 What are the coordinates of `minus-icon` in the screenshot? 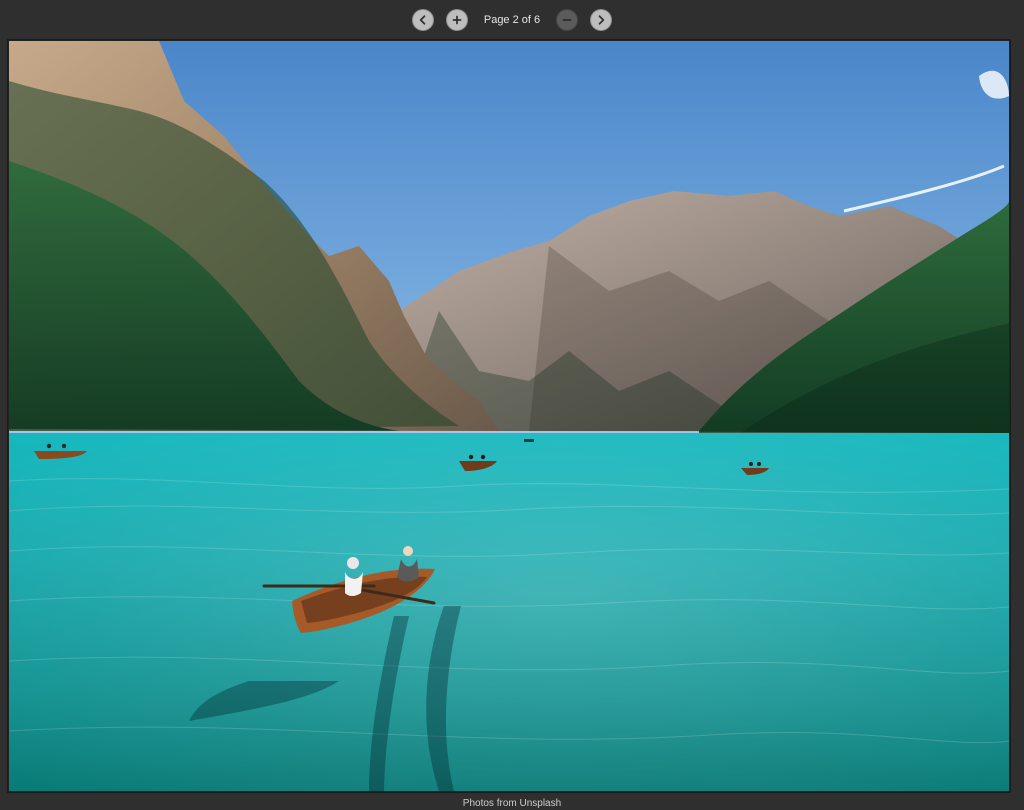 It's located at (567, 20).